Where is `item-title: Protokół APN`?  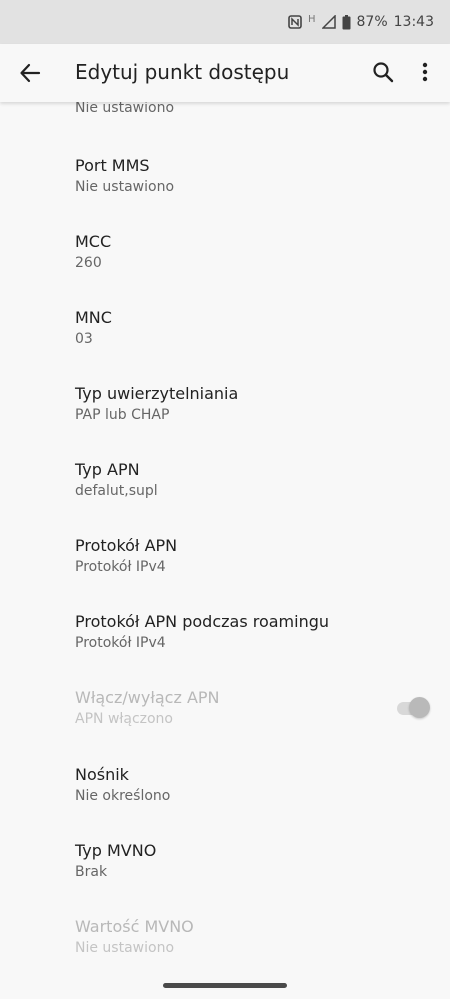
item-title: Protokół APN is located at coordinates (126, 545).